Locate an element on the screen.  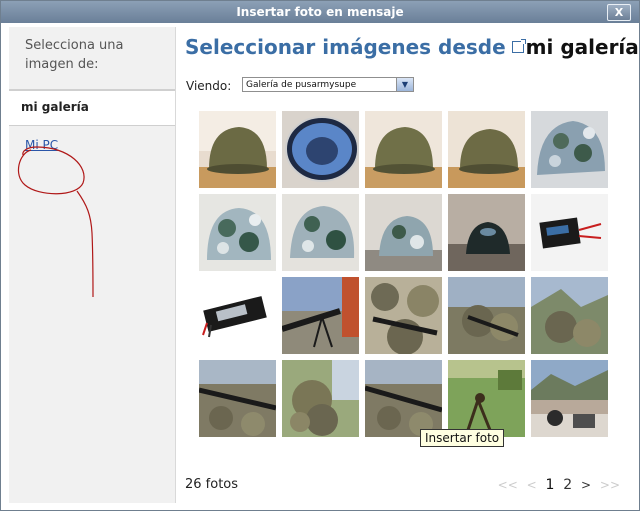
insert-photo-tooltip: Insertar foto is located at coordinates (462, 438).